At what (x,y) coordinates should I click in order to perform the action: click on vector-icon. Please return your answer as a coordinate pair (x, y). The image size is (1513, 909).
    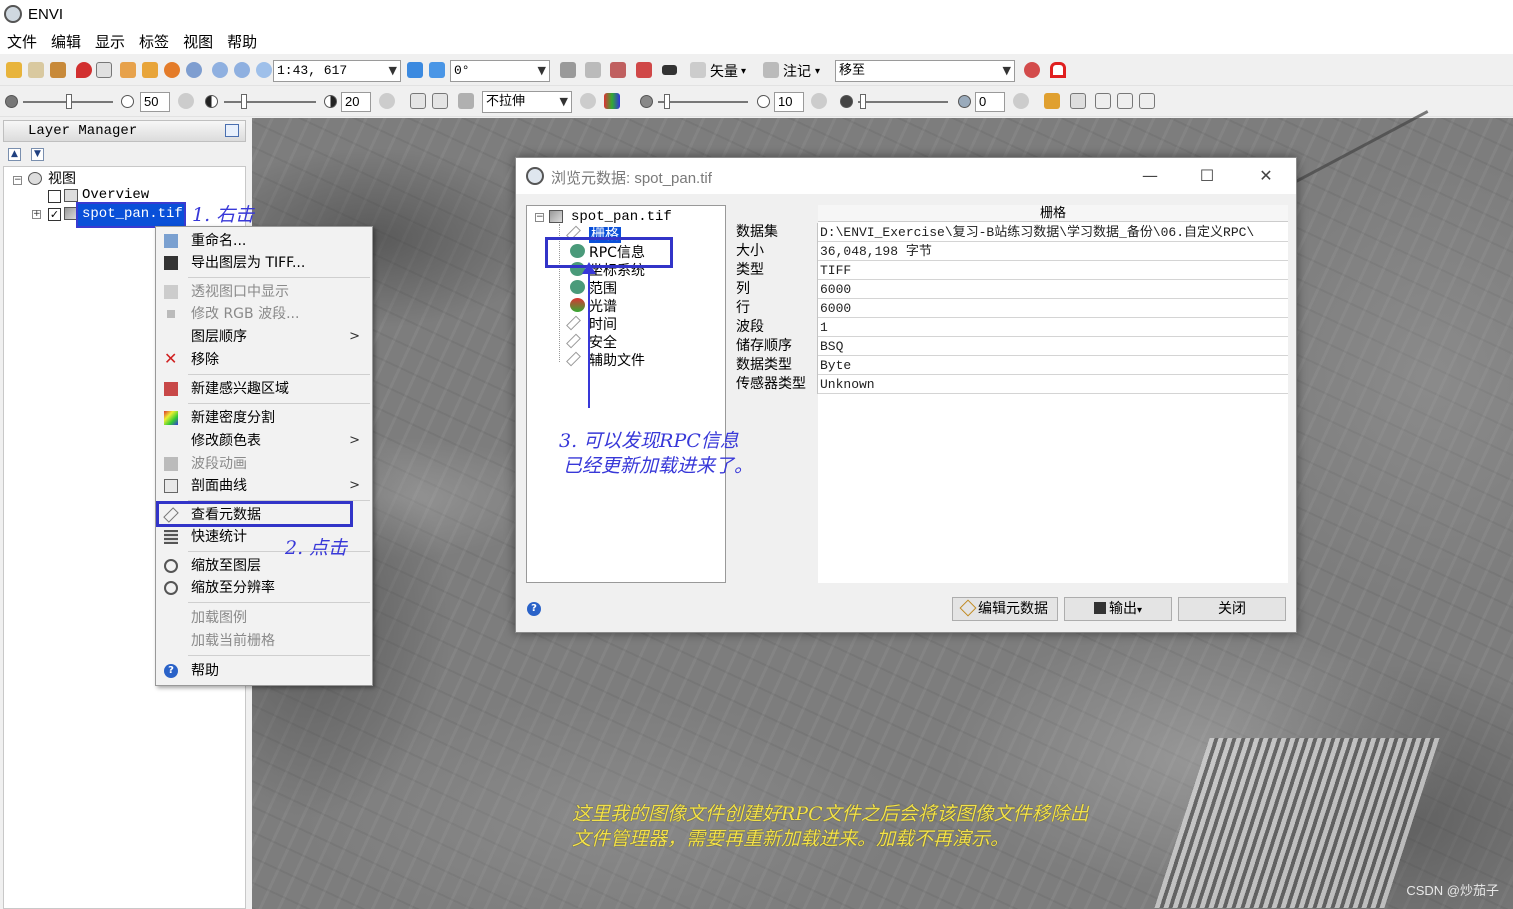
    Looking at the image, I should click on (698, 70).